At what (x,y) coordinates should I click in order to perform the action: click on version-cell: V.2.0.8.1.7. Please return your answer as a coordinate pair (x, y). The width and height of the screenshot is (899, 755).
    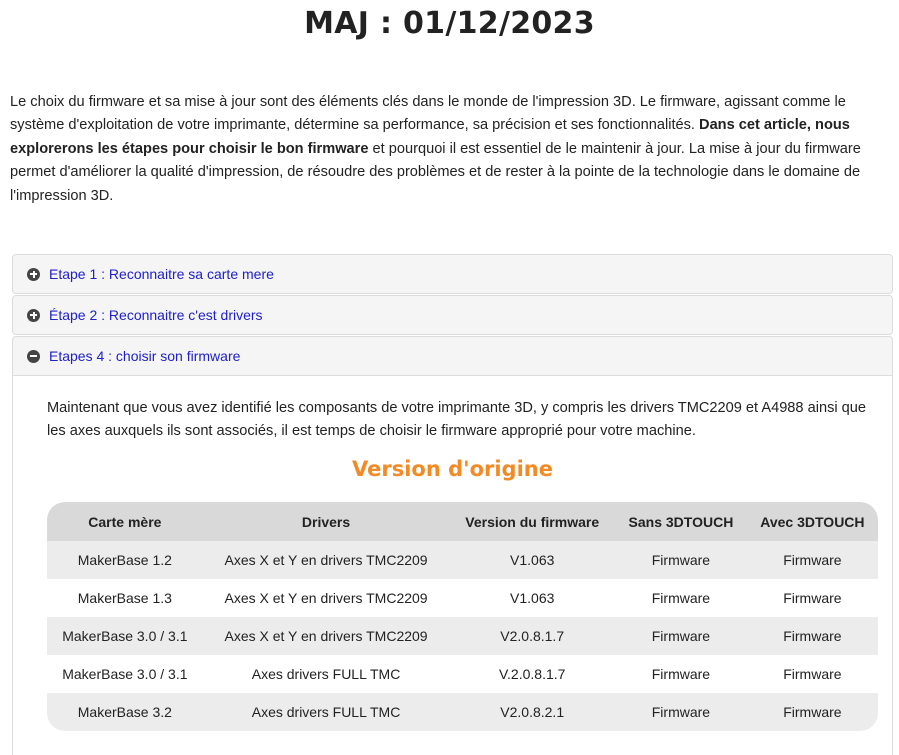
    Looking at the image, I should click on (532, 674).